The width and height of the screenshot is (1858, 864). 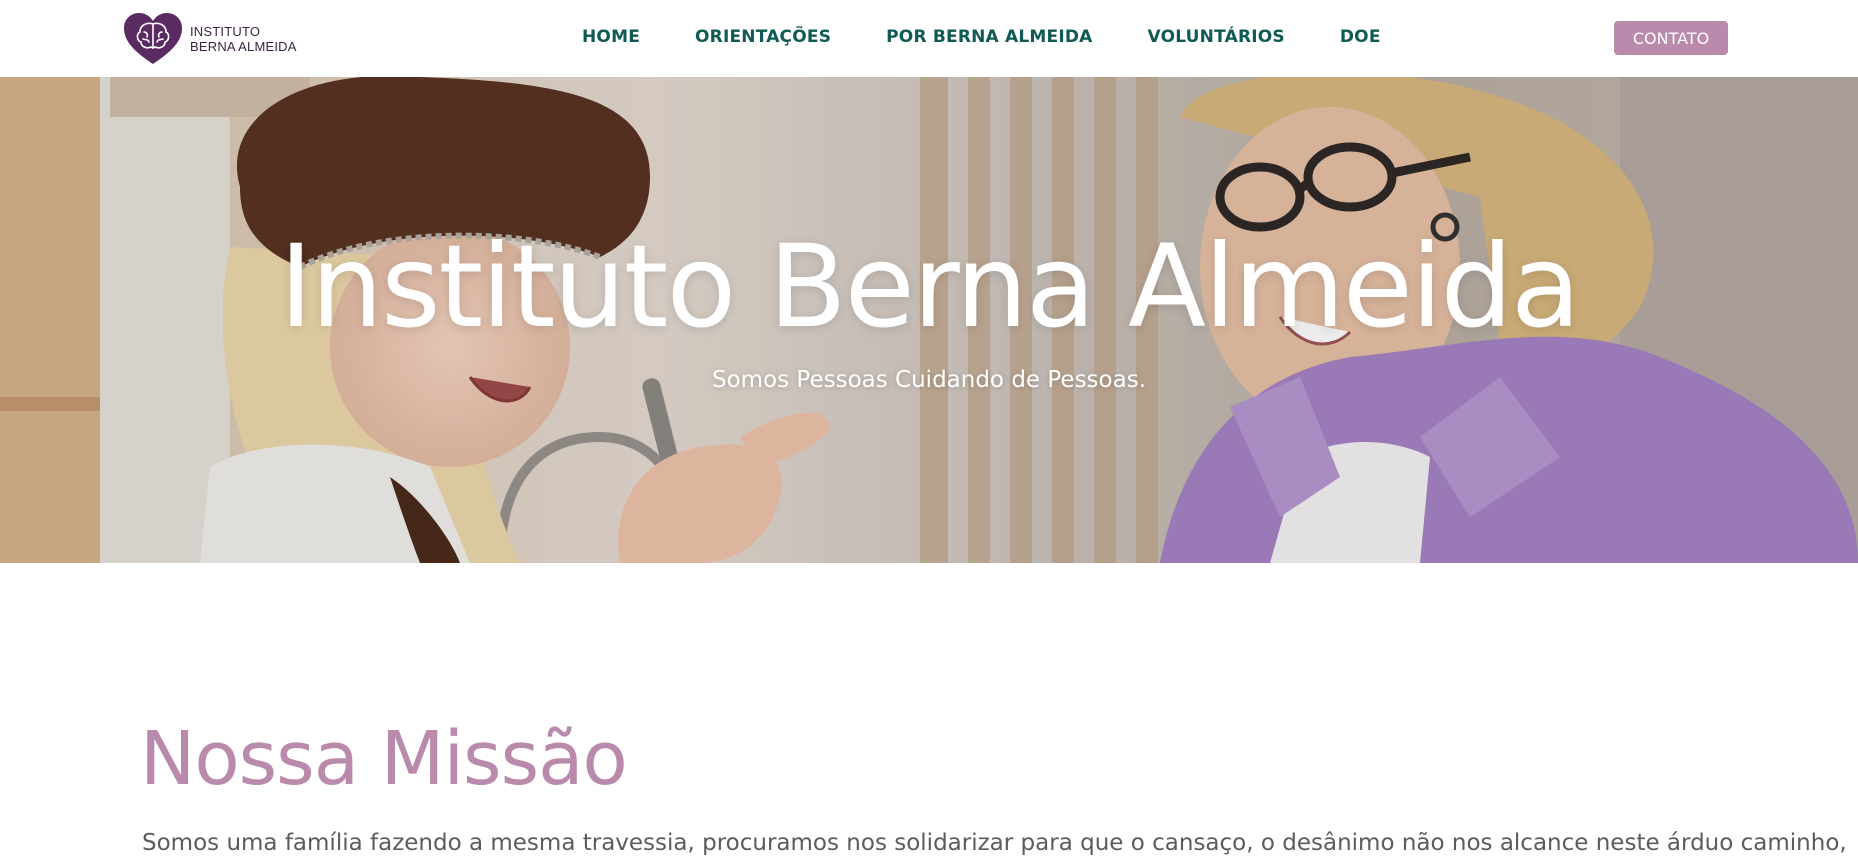 What do you see at coordinates (1360, 37) in the screenshot?
I see `nav-doe: DOE` at bounding box center [1360, 37].